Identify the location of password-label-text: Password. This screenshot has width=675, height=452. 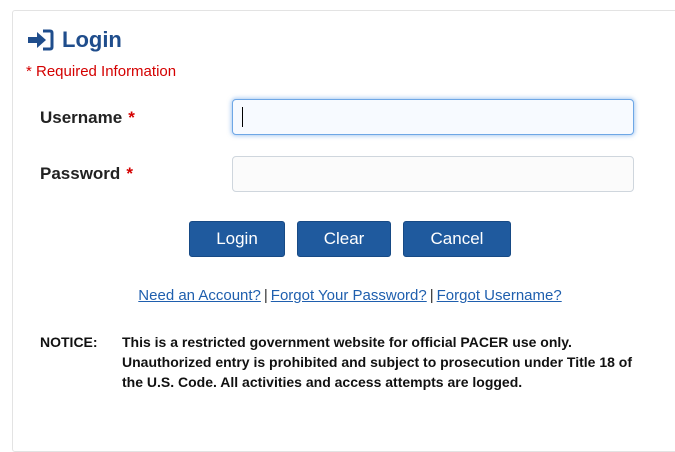
(80, 173).